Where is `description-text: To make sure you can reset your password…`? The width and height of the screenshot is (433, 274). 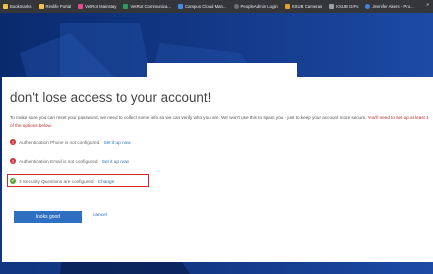
description-text: To make sure you can reset your password… is located at coordinates (188, 117).